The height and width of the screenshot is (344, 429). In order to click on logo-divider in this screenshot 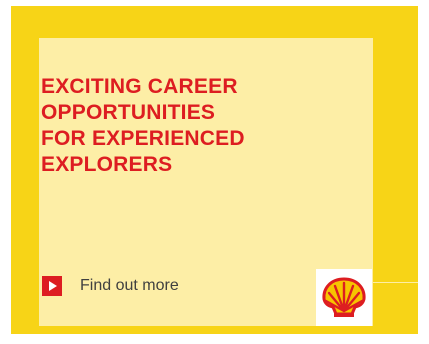, I will do `click(395, 282)`.